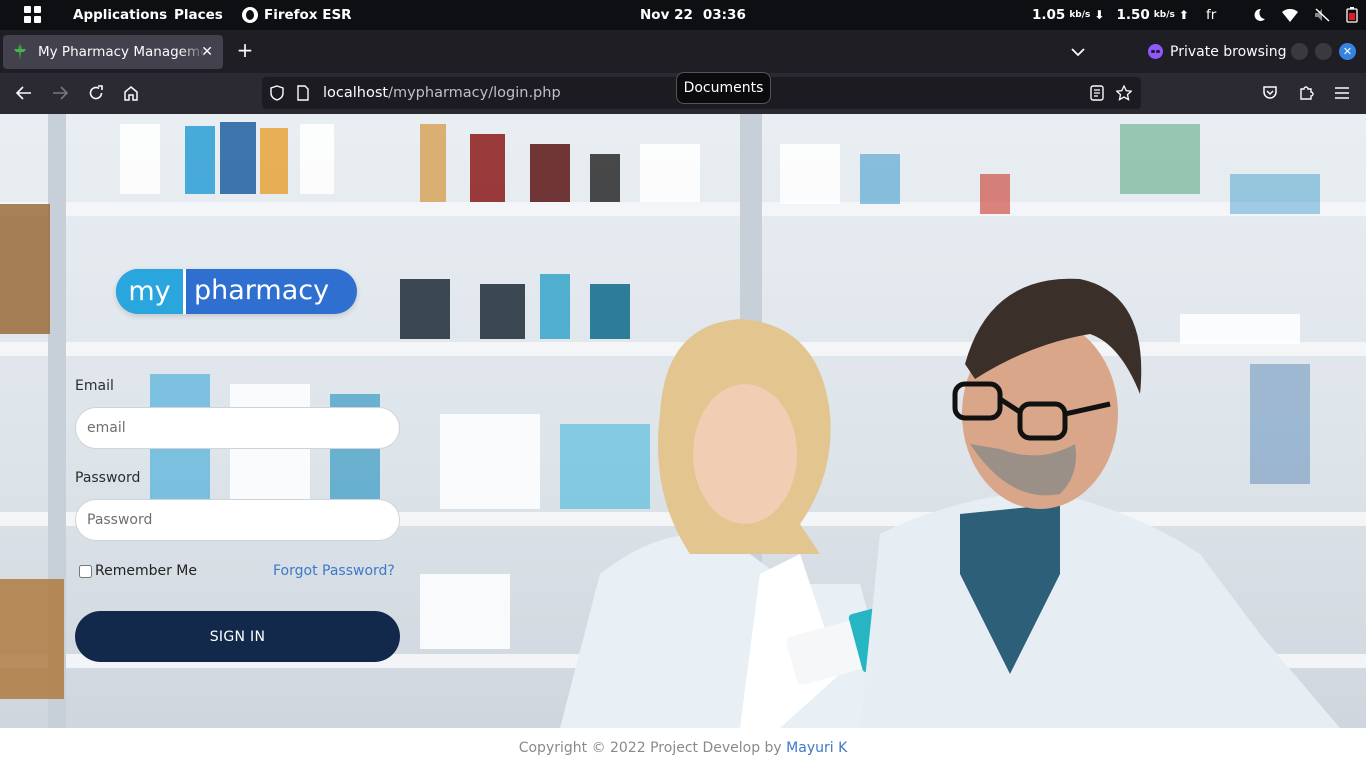  Describe the element at coordinates (1290, 15) in the screenshot. I see `wifi-icon` at that location.